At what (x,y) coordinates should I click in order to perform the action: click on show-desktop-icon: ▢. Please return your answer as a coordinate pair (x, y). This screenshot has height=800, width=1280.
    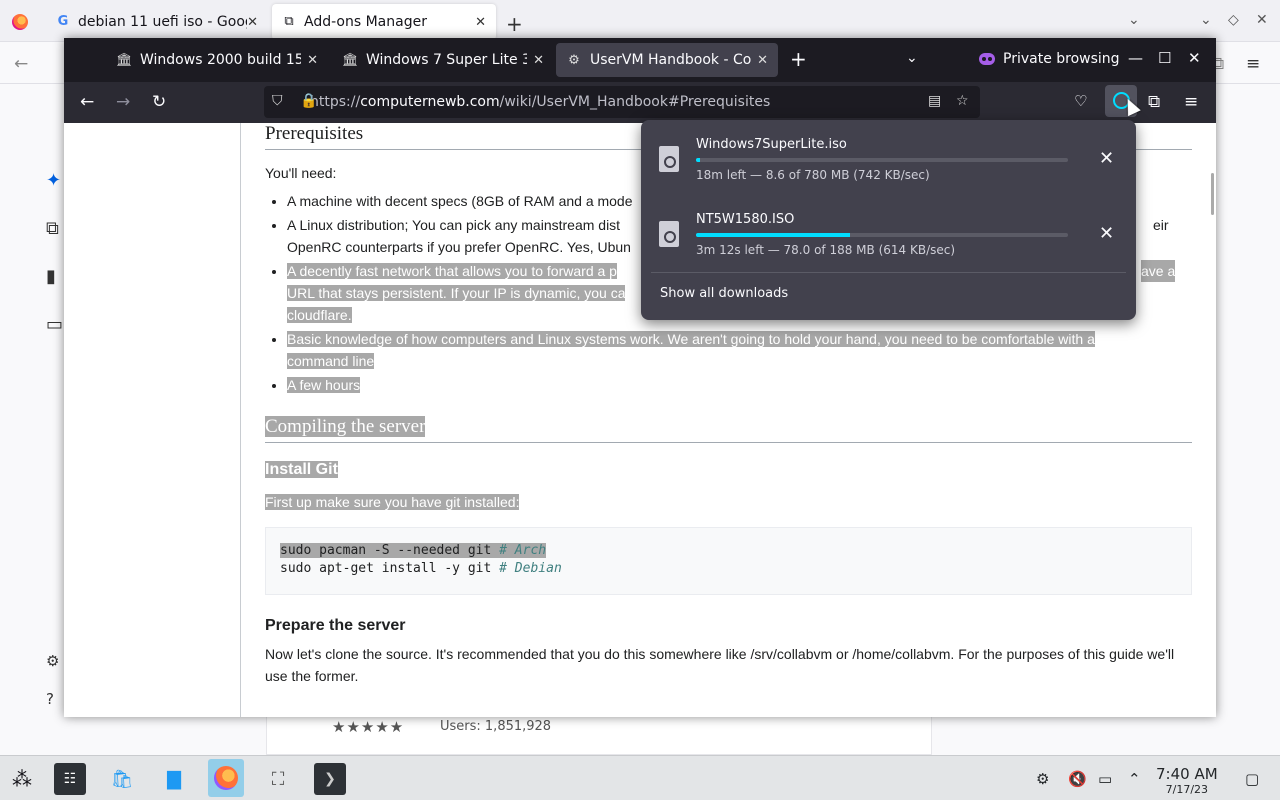
    Looking at the image, I should click on (1252, 779).